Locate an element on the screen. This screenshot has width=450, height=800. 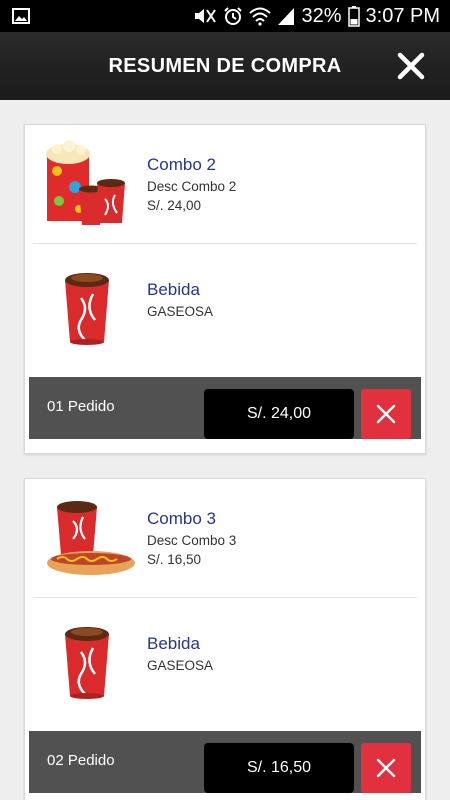
order-label: 02 Pedido is located at coordinates (81, 760).